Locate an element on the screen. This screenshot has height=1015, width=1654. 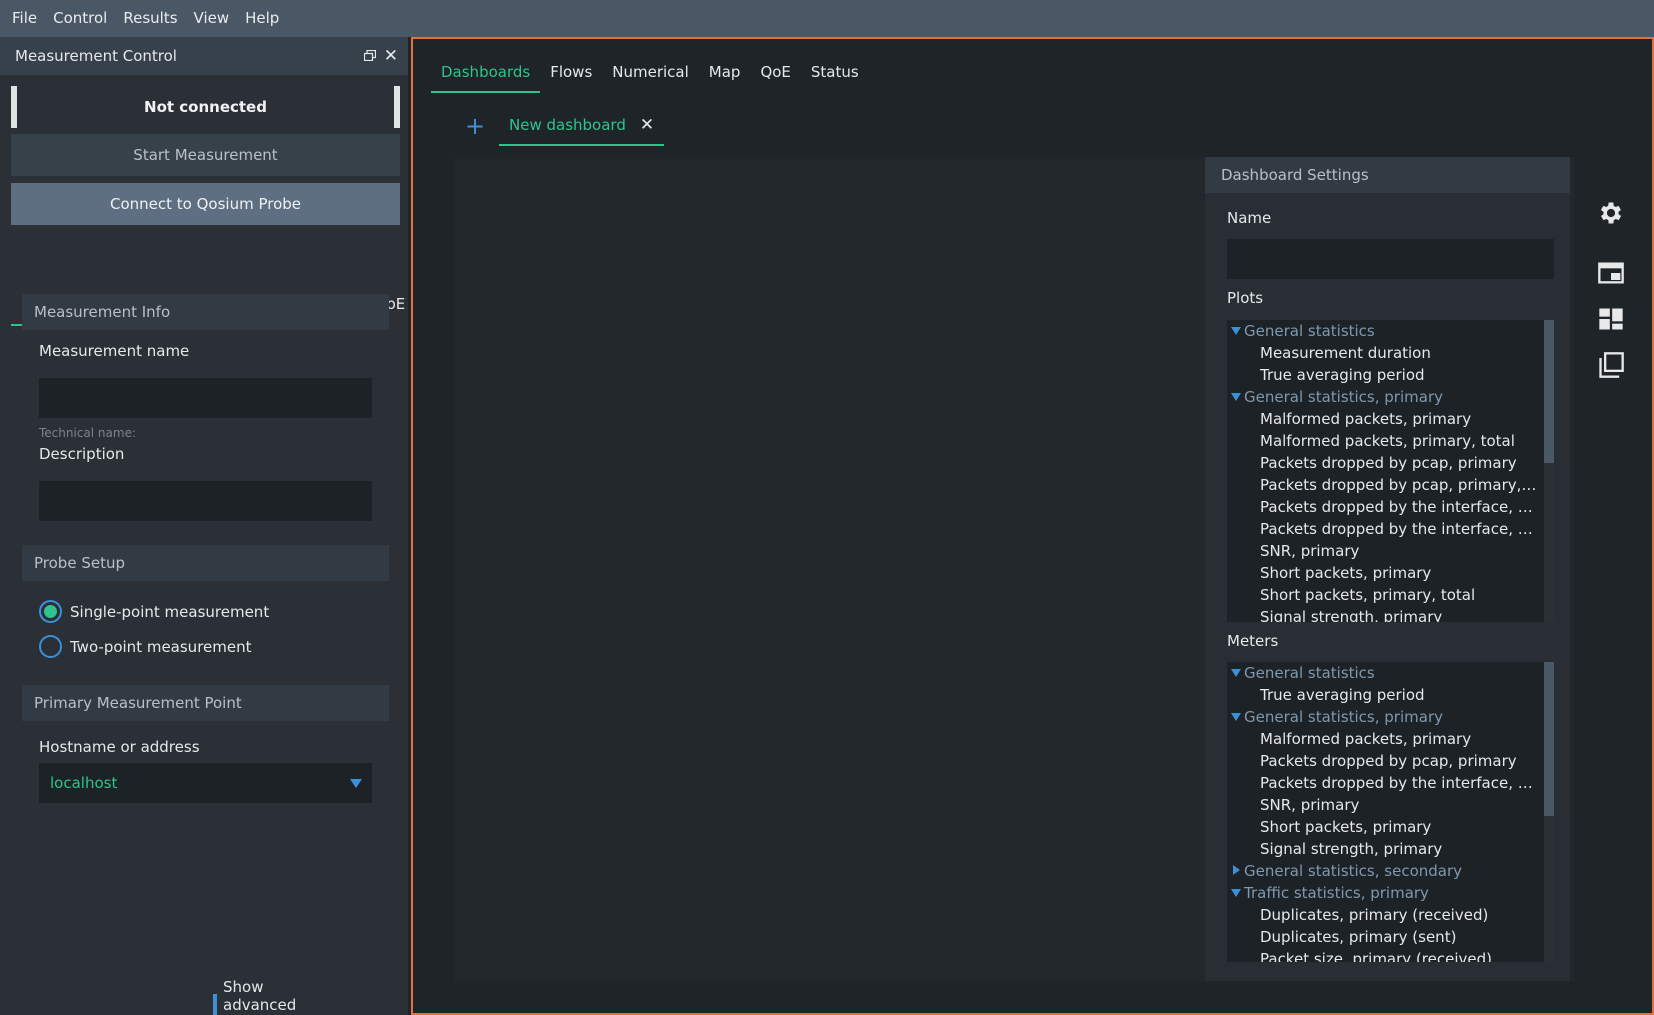
plots-scrollbar is located at coordinates (1549, 471).